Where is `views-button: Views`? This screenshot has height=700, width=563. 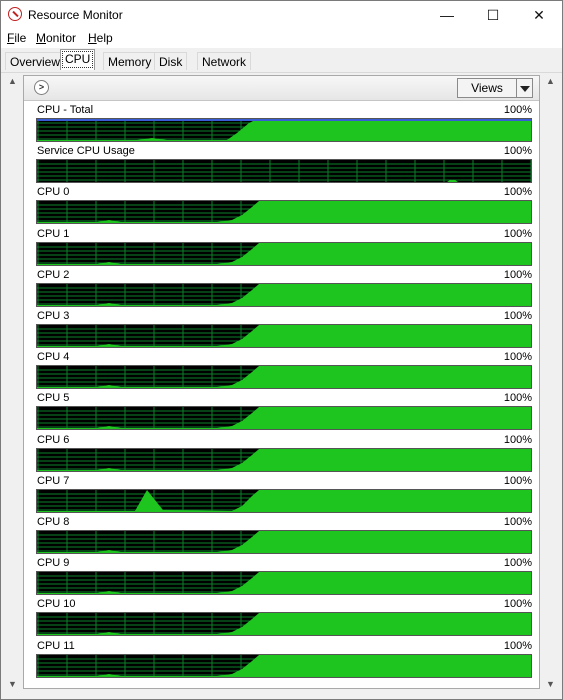
views-button: Views is located at coordinates (487, 88).